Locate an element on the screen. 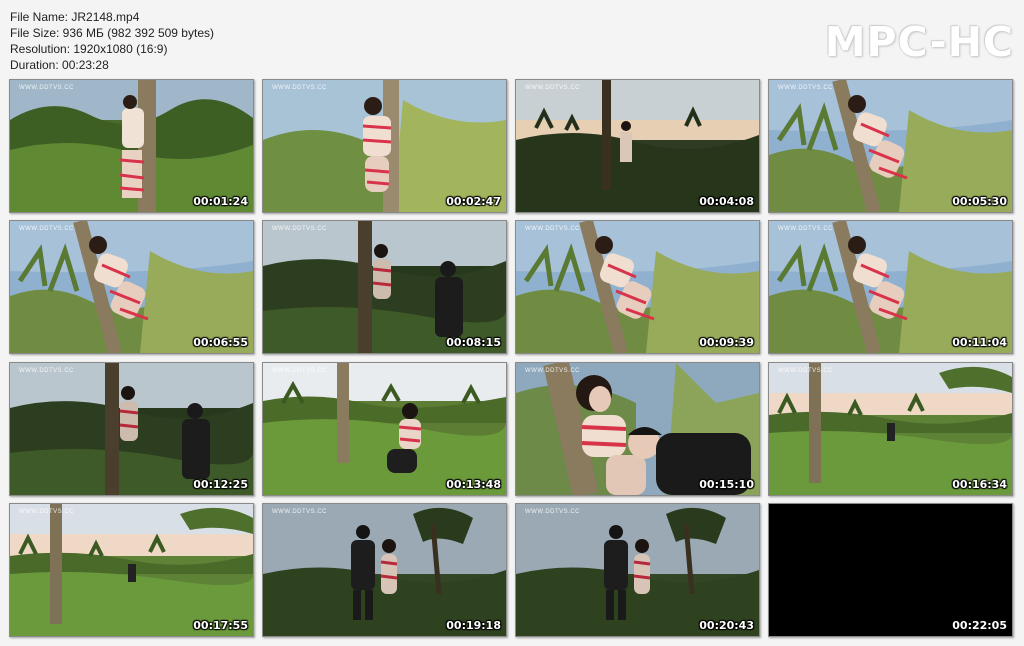 This screenshot has height=646, width=1024. thumbnail-timestamp: 00:06:55 is located at coordinates (220, 342).